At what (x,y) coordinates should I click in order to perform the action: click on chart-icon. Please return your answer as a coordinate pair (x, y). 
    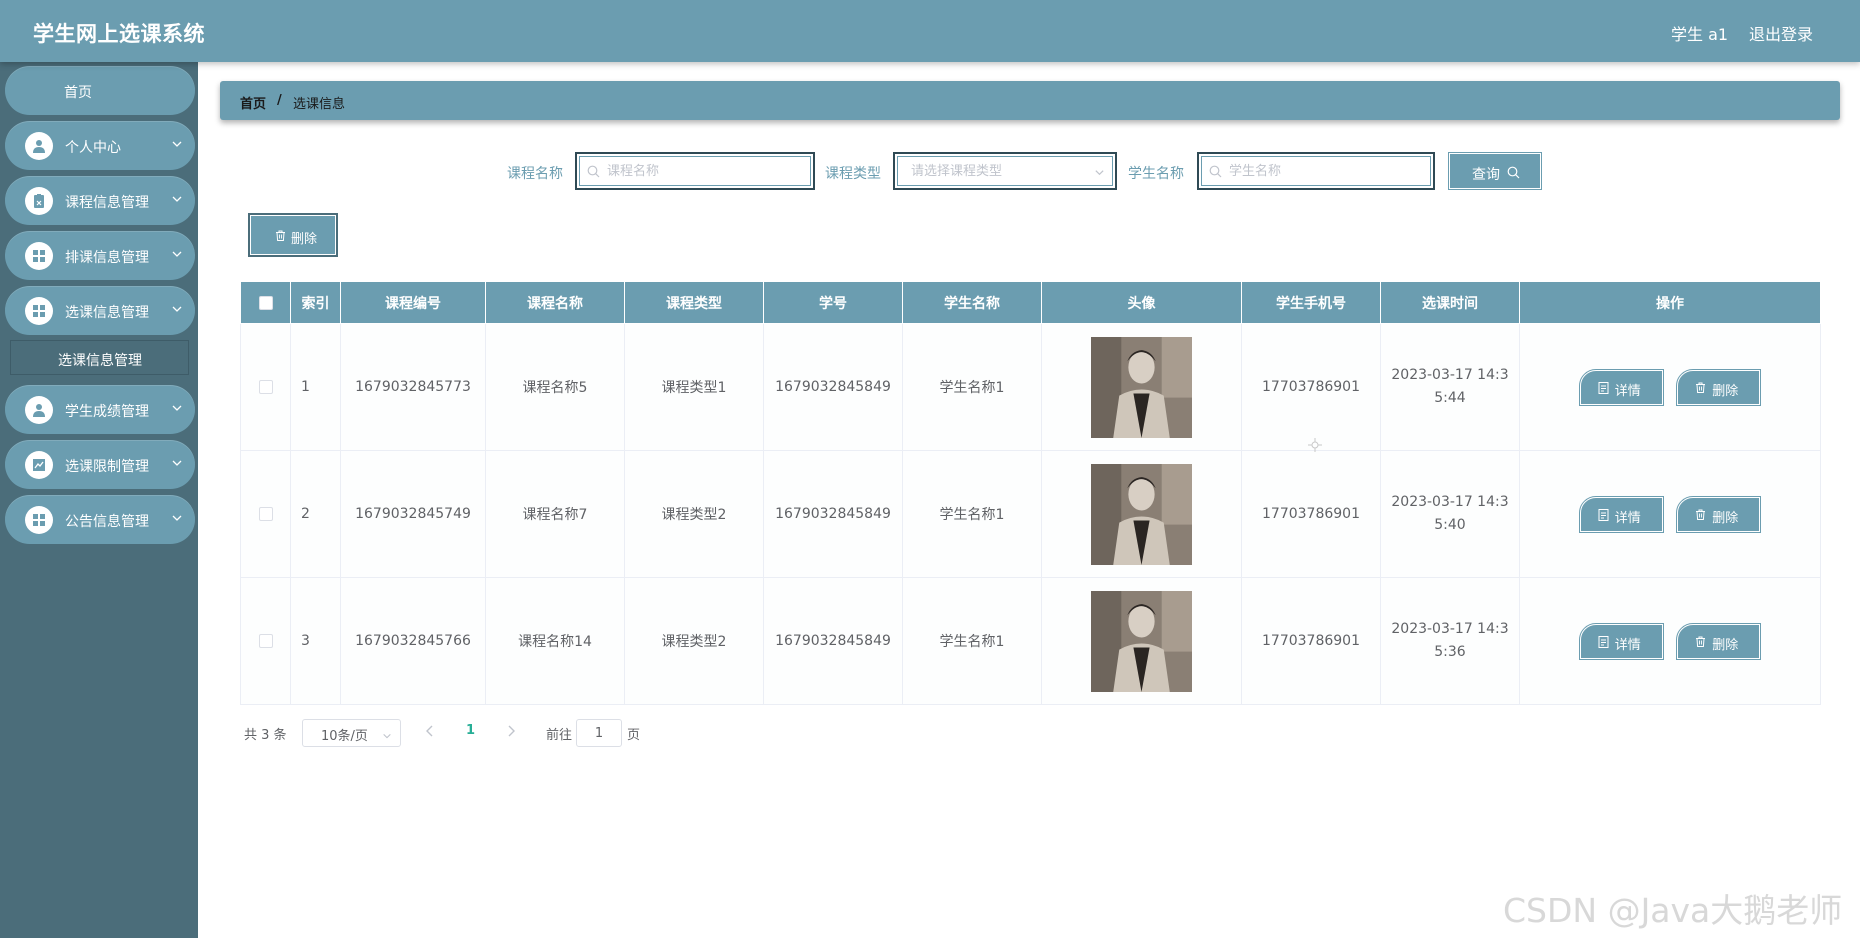
    Looking at the image, I should click on (39, 465).